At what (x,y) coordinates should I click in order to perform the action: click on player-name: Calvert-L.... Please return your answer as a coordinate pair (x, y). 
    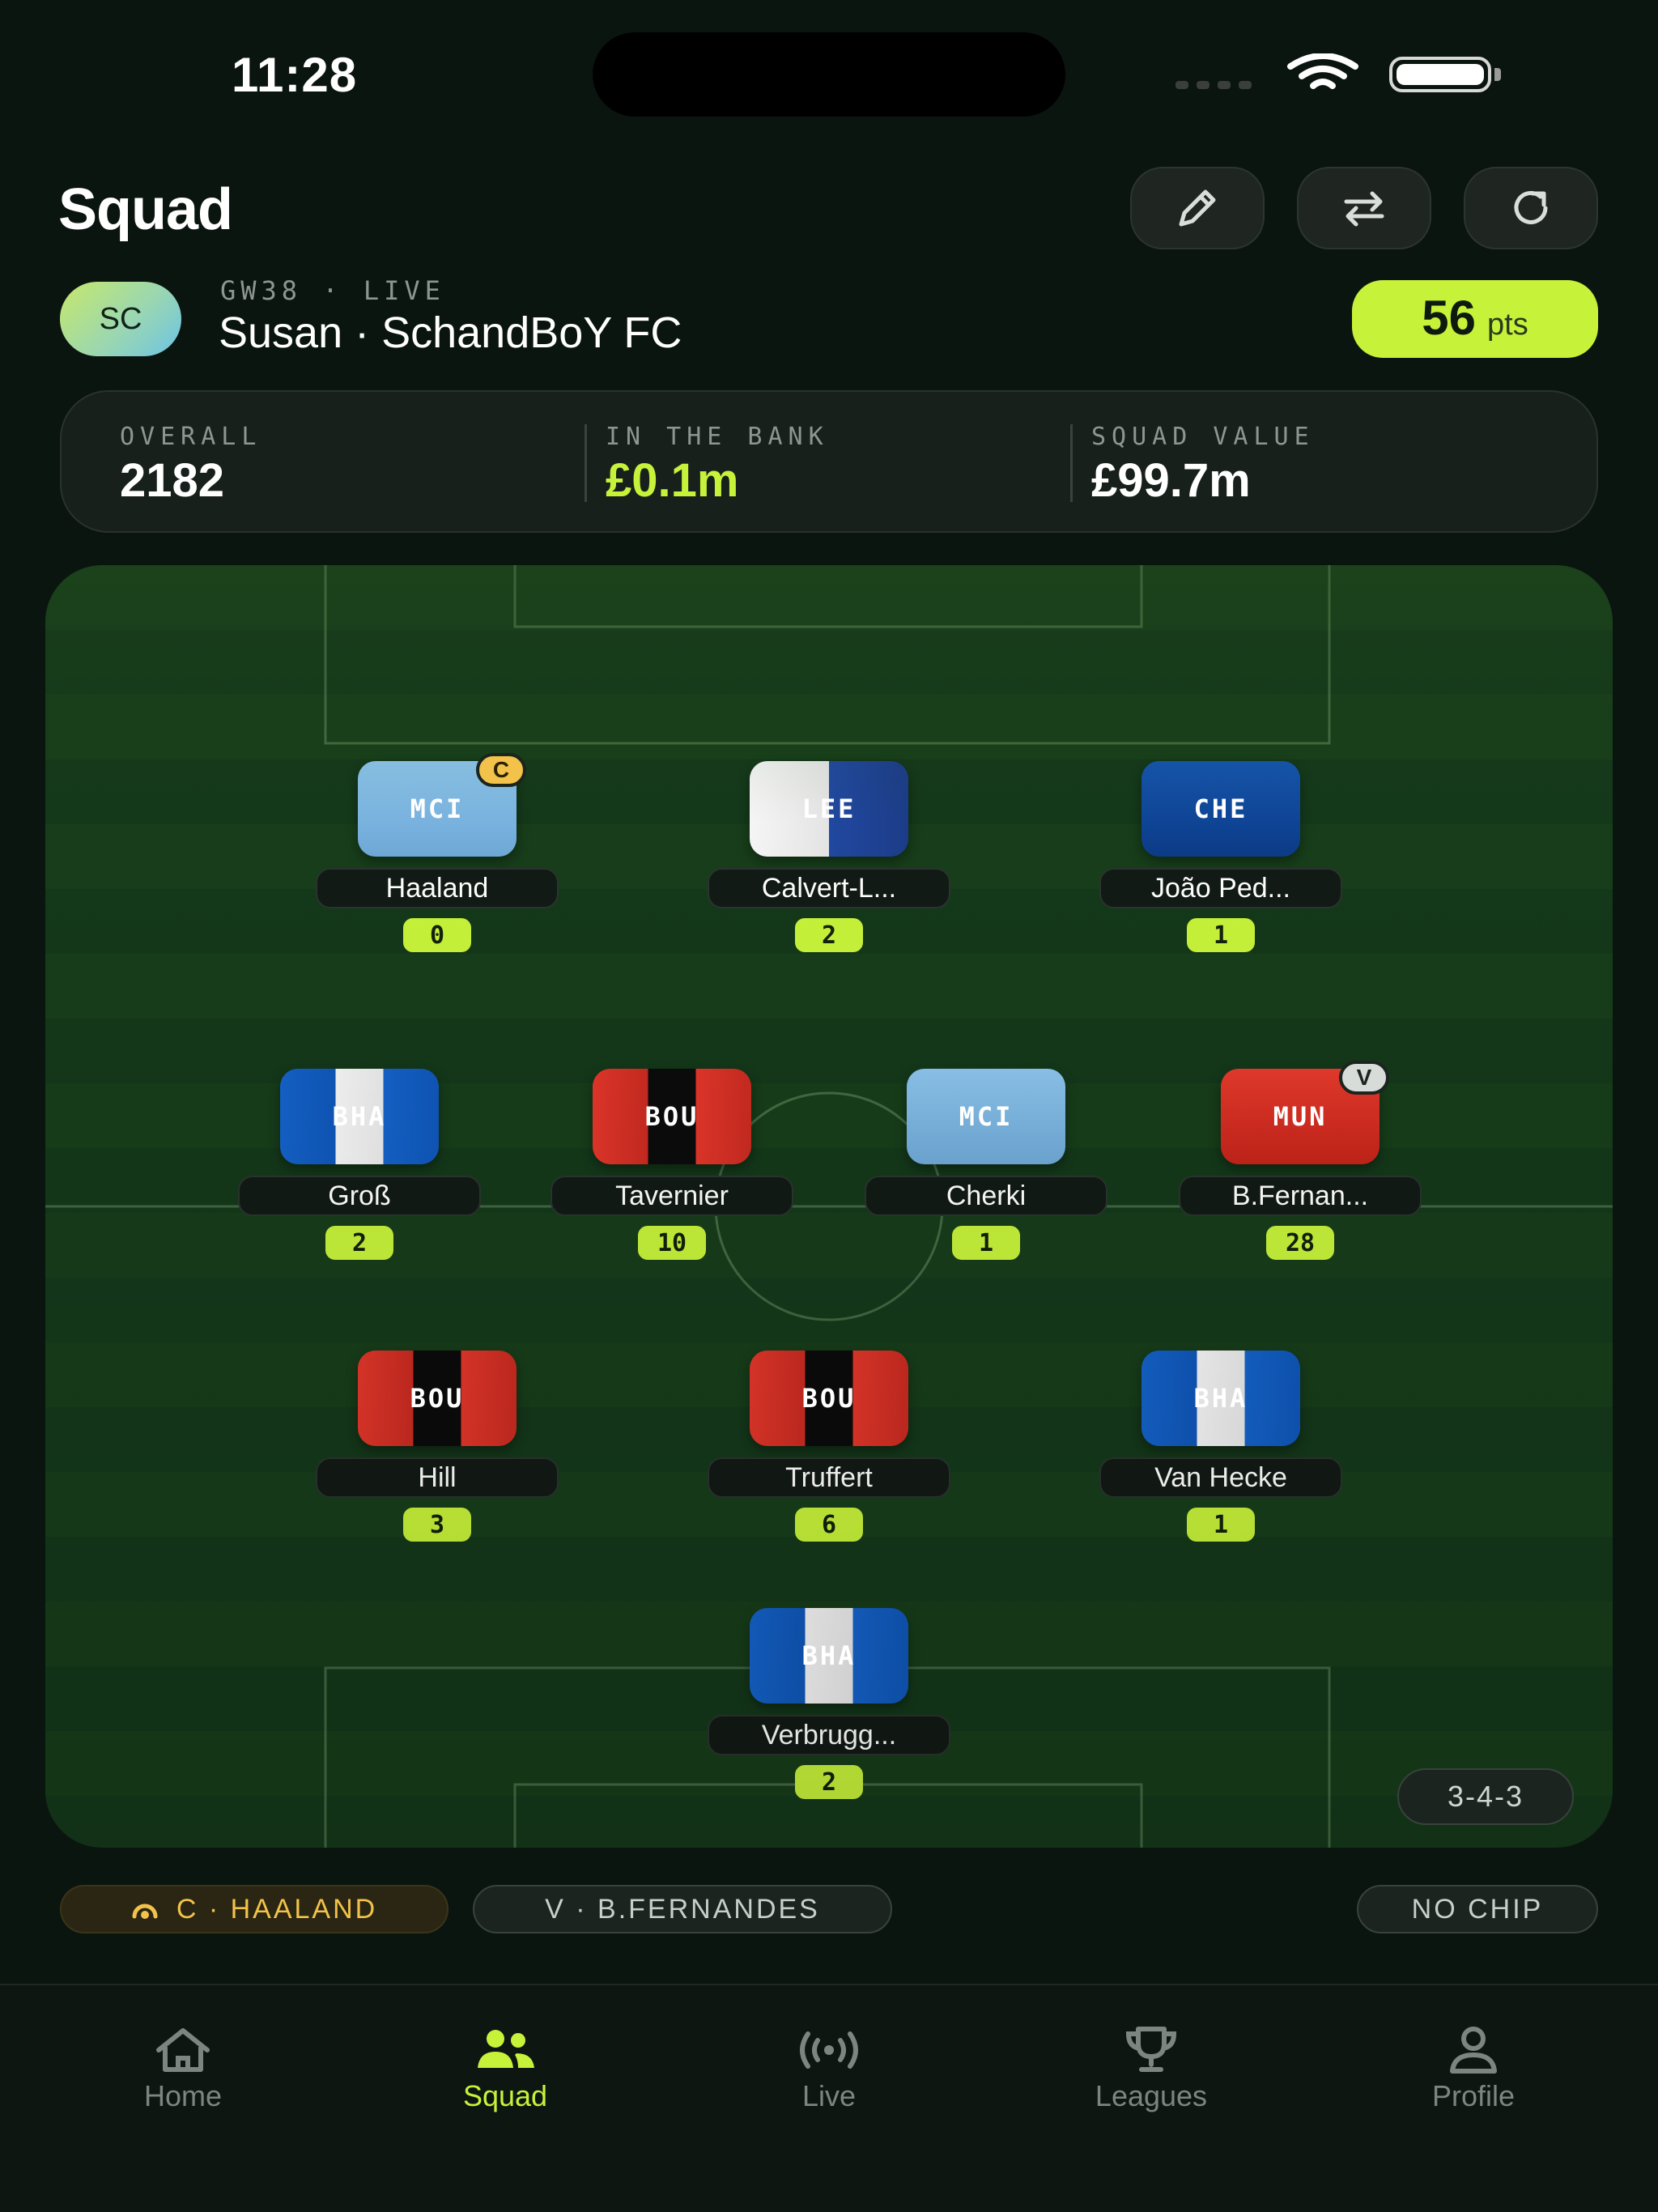
    Looking at the image, I should click on (829, 888).